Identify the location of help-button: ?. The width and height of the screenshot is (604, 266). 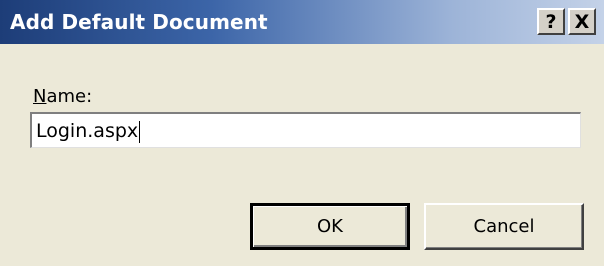
(551, 21).